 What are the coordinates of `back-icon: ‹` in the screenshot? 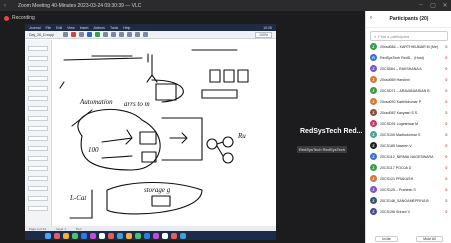 It's located at (5, 5).